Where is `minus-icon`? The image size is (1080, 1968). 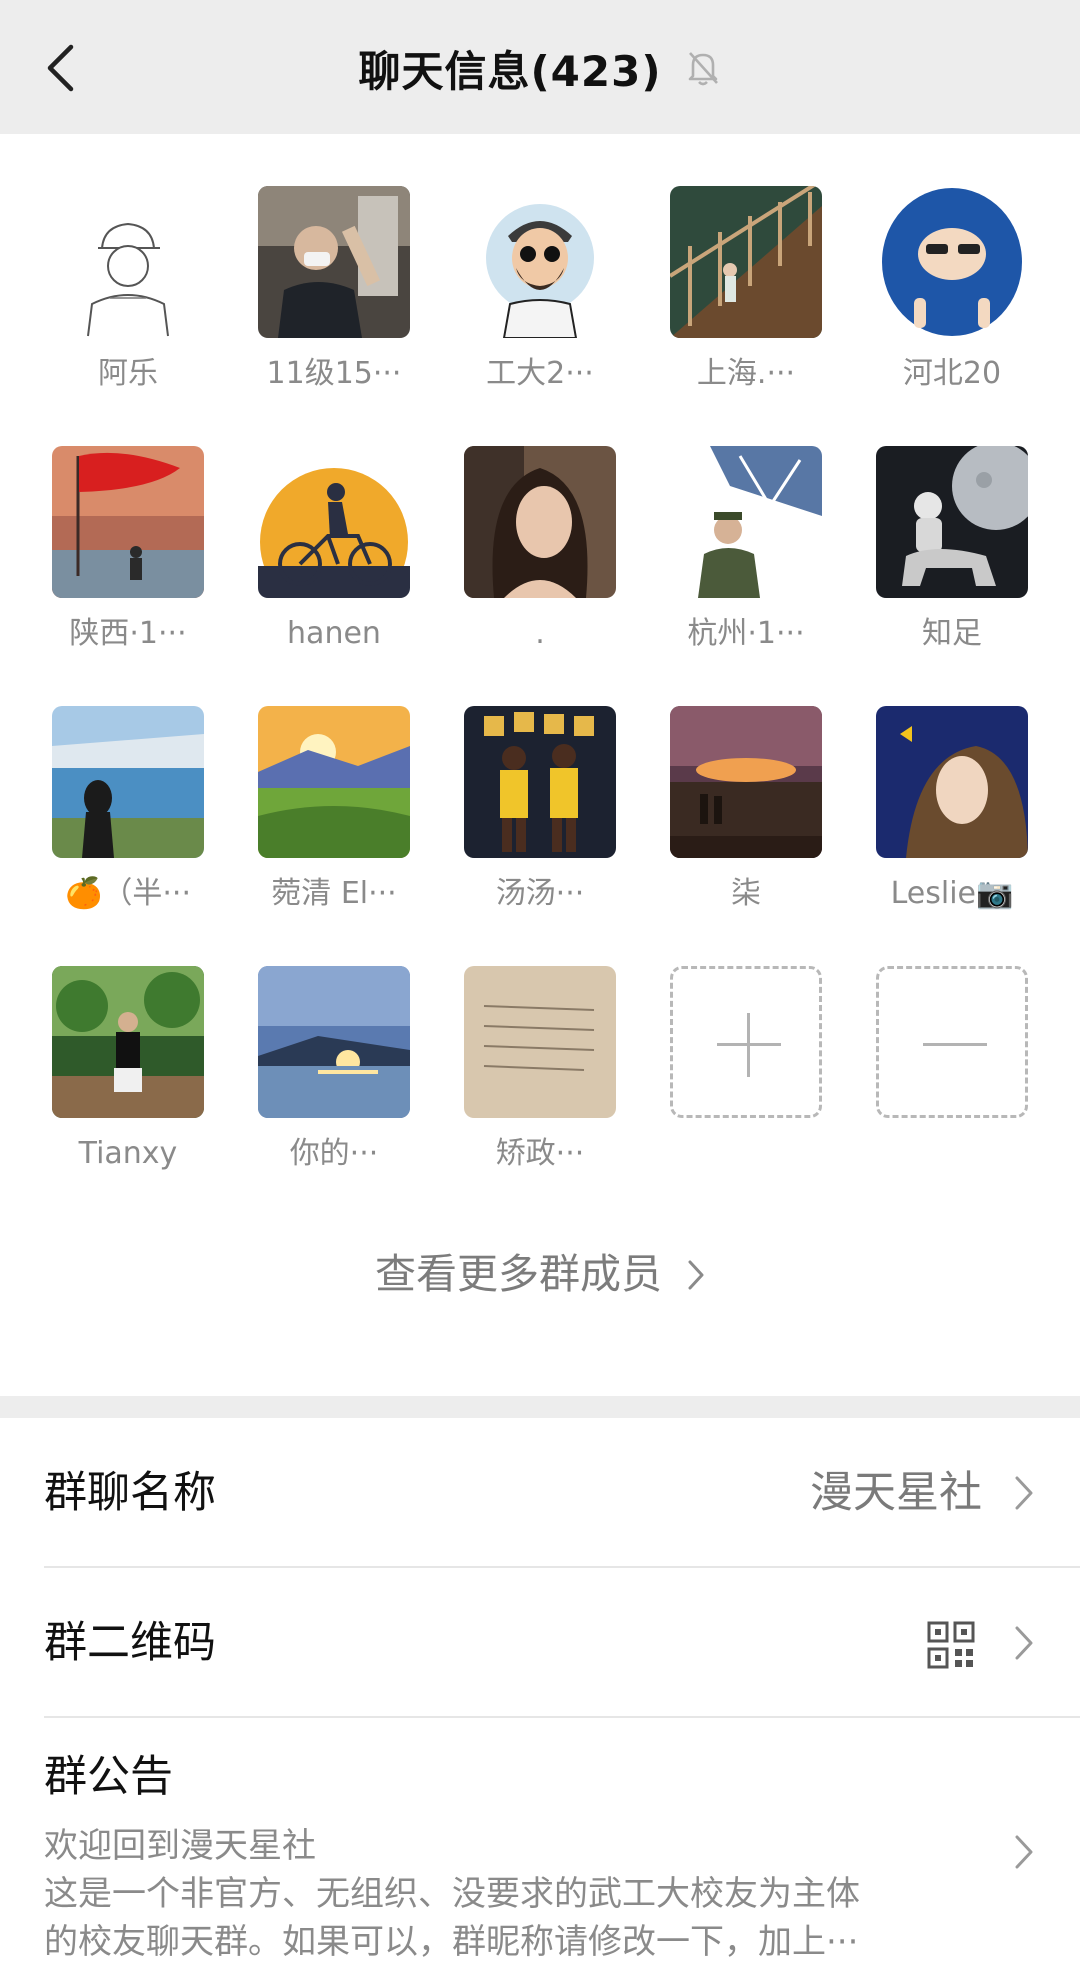
minus-icon is located at coordinates (952, 1042).